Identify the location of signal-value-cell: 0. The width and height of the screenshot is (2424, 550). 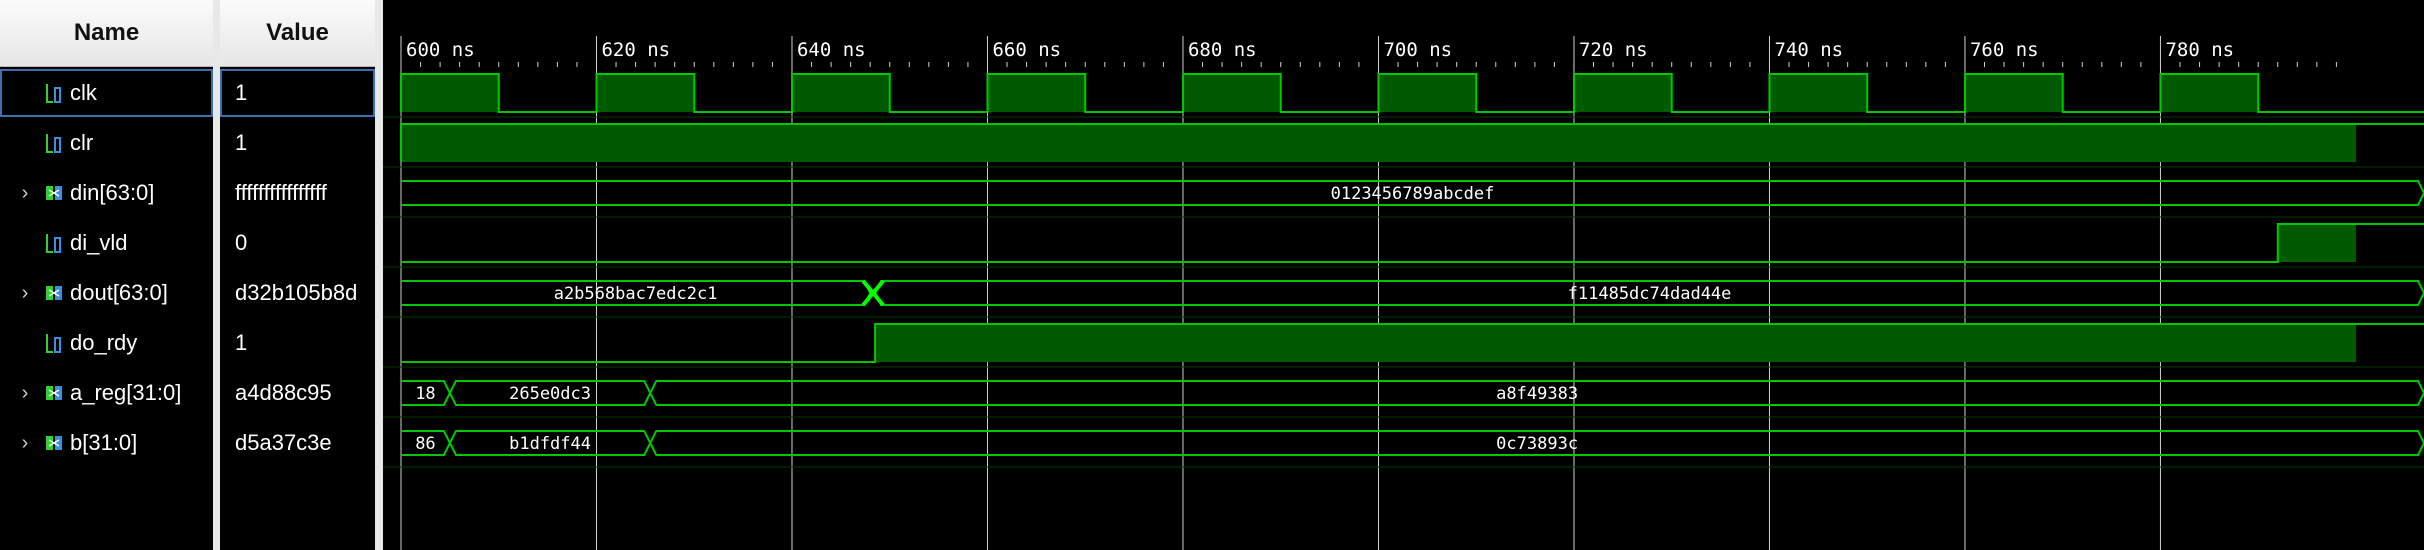
(297, 243).